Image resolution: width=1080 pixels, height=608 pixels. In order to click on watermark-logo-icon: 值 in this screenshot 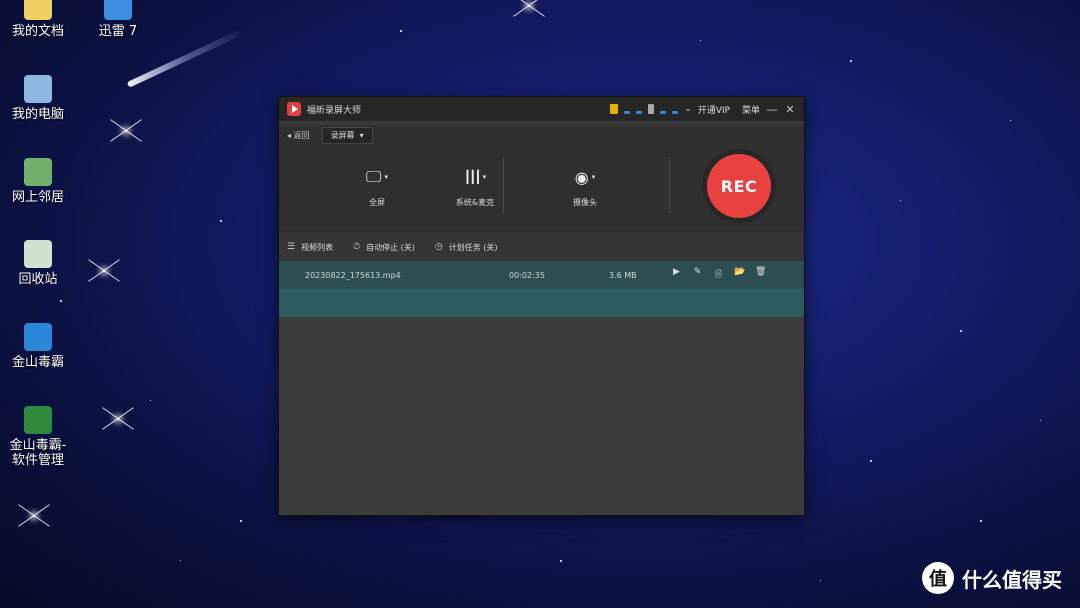, I will do `click(938, 578)`.